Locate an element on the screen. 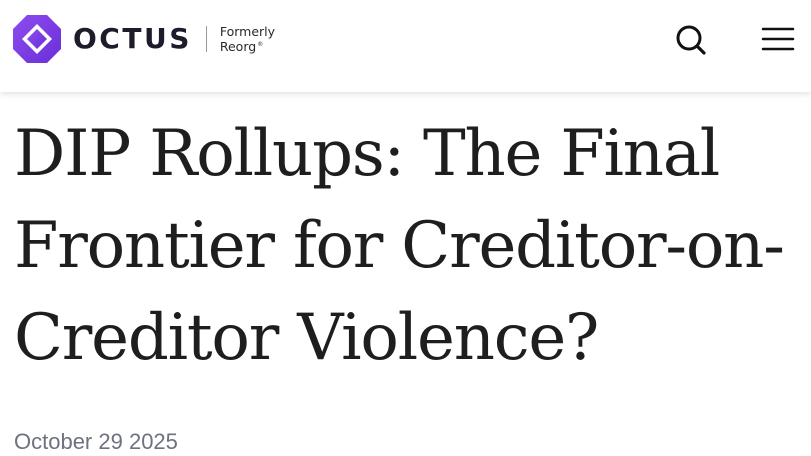 Image resolution: width=811 pixels, height=456 pixels. article-date: October 29 2025 is located at coordinates (96, 441).